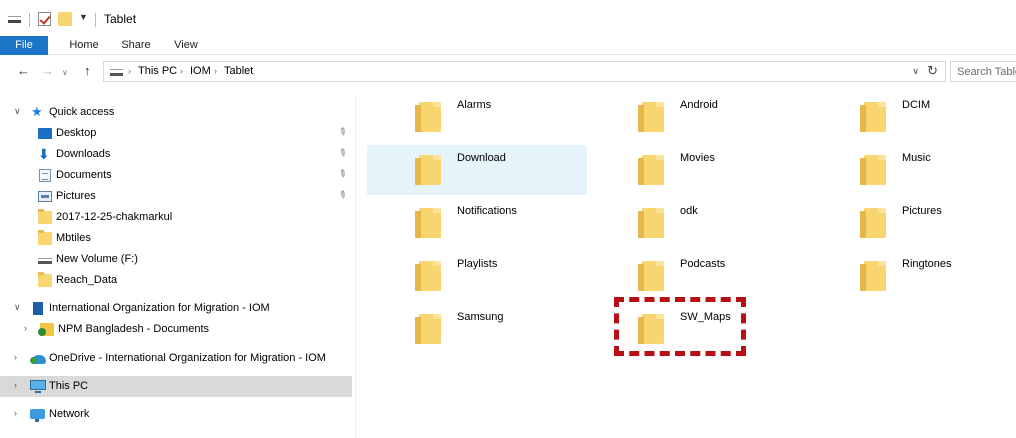  Describe the element at coordinates (176, 154) in the screenshot. I see `nav-item-downloads: ⬇ Downloads ✎` at that location.